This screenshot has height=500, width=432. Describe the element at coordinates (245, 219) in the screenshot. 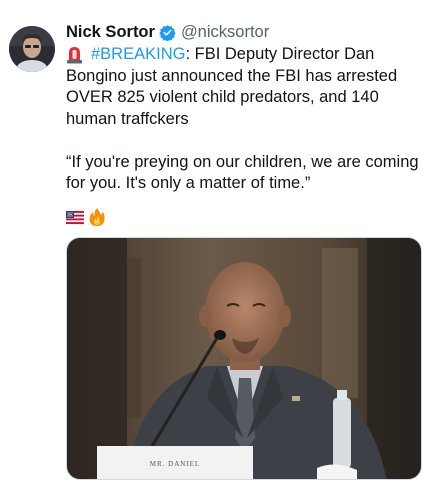

I see `trailing-emojis` at that location.